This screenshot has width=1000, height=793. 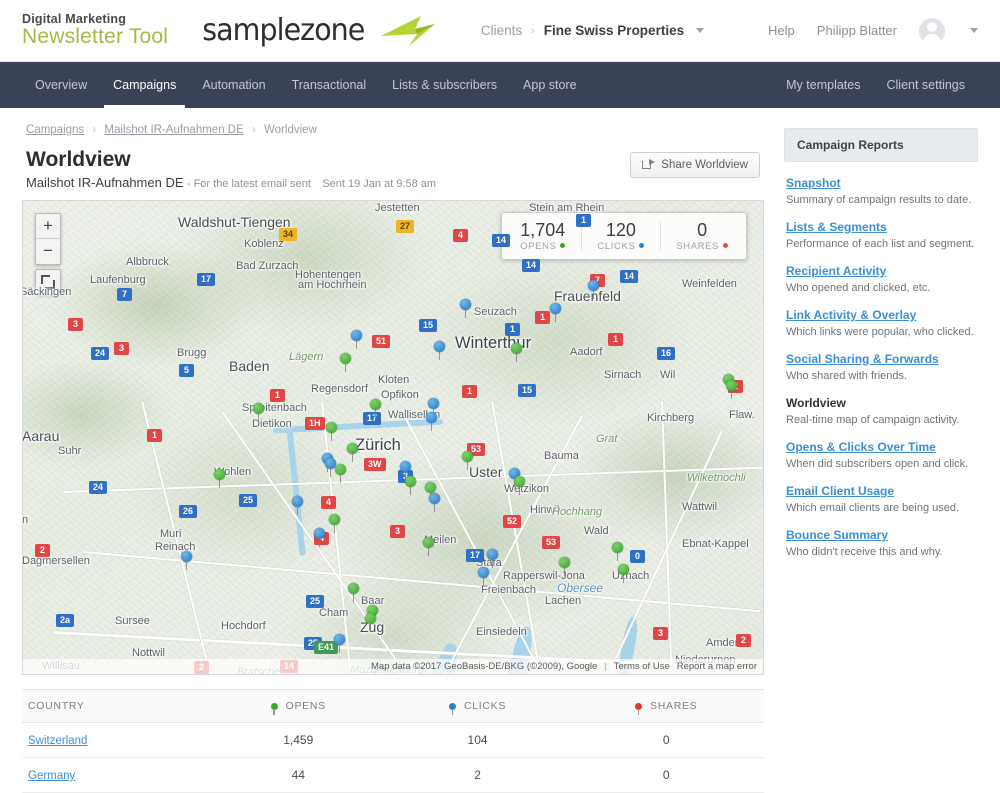 What do you see at coordinates (444, 85) in the screenshot?
I see `nav-item-lists-subscribers: Lists & subscribers` at bounding box center [444, 85].